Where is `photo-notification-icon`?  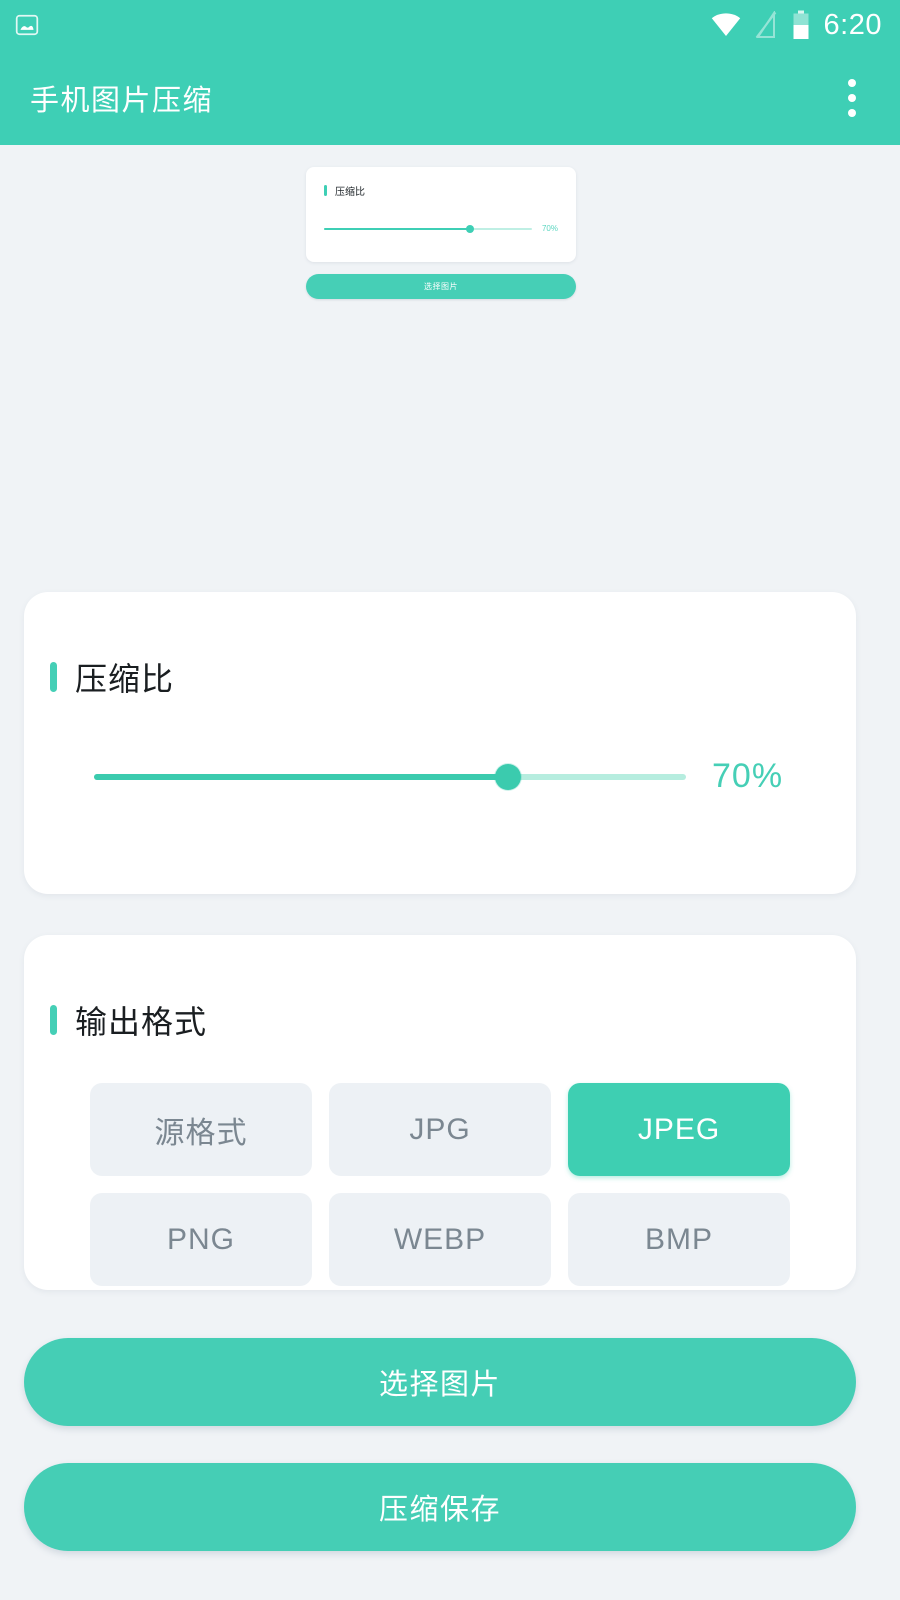 photo-notification-icon is located at coordinates (27, 25).